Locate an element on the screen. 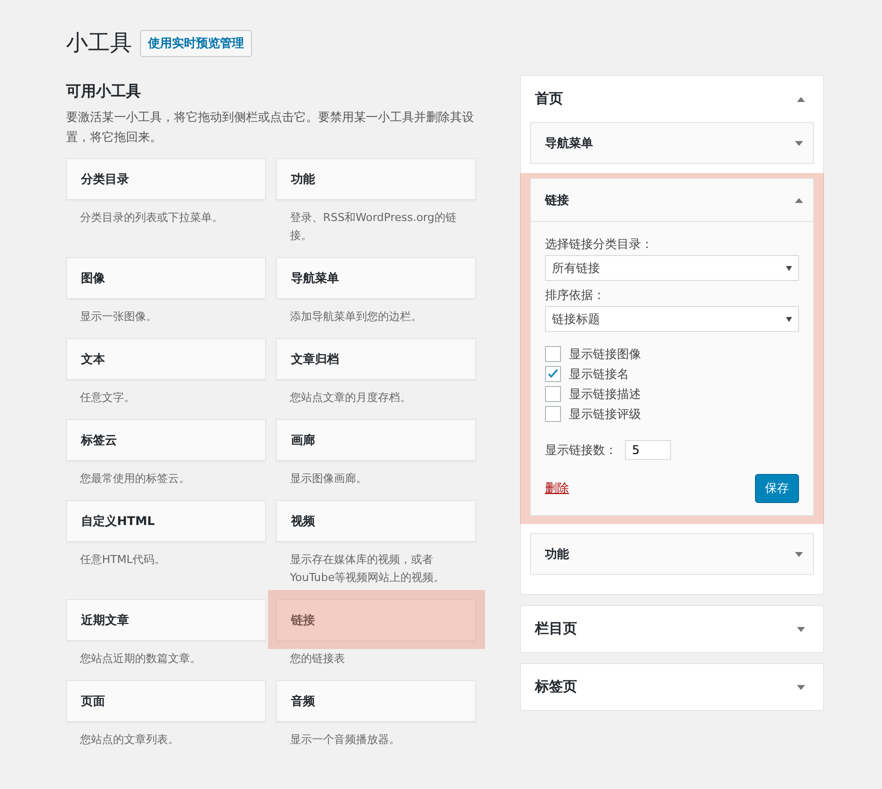  widget-item: 近期文章 is located at coordinates (166, 620).